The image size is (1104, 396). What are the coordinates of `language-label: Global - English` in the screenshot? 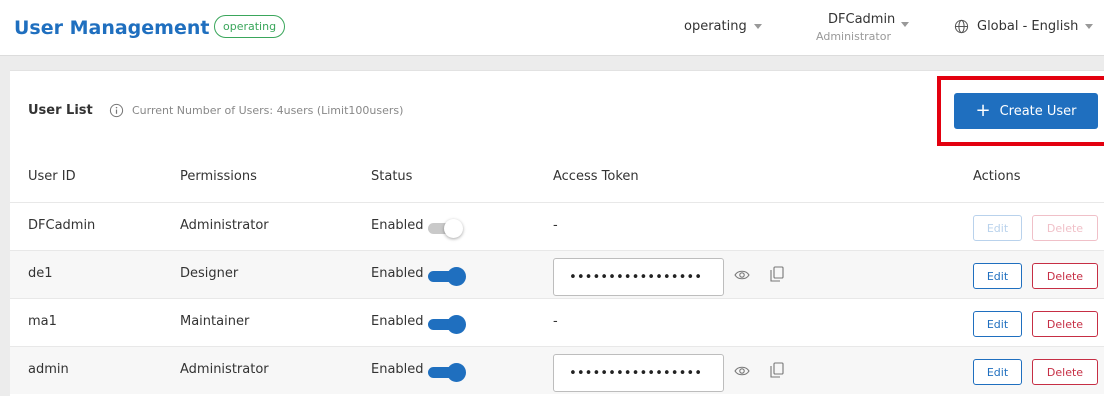 It's located at (1028, 26).